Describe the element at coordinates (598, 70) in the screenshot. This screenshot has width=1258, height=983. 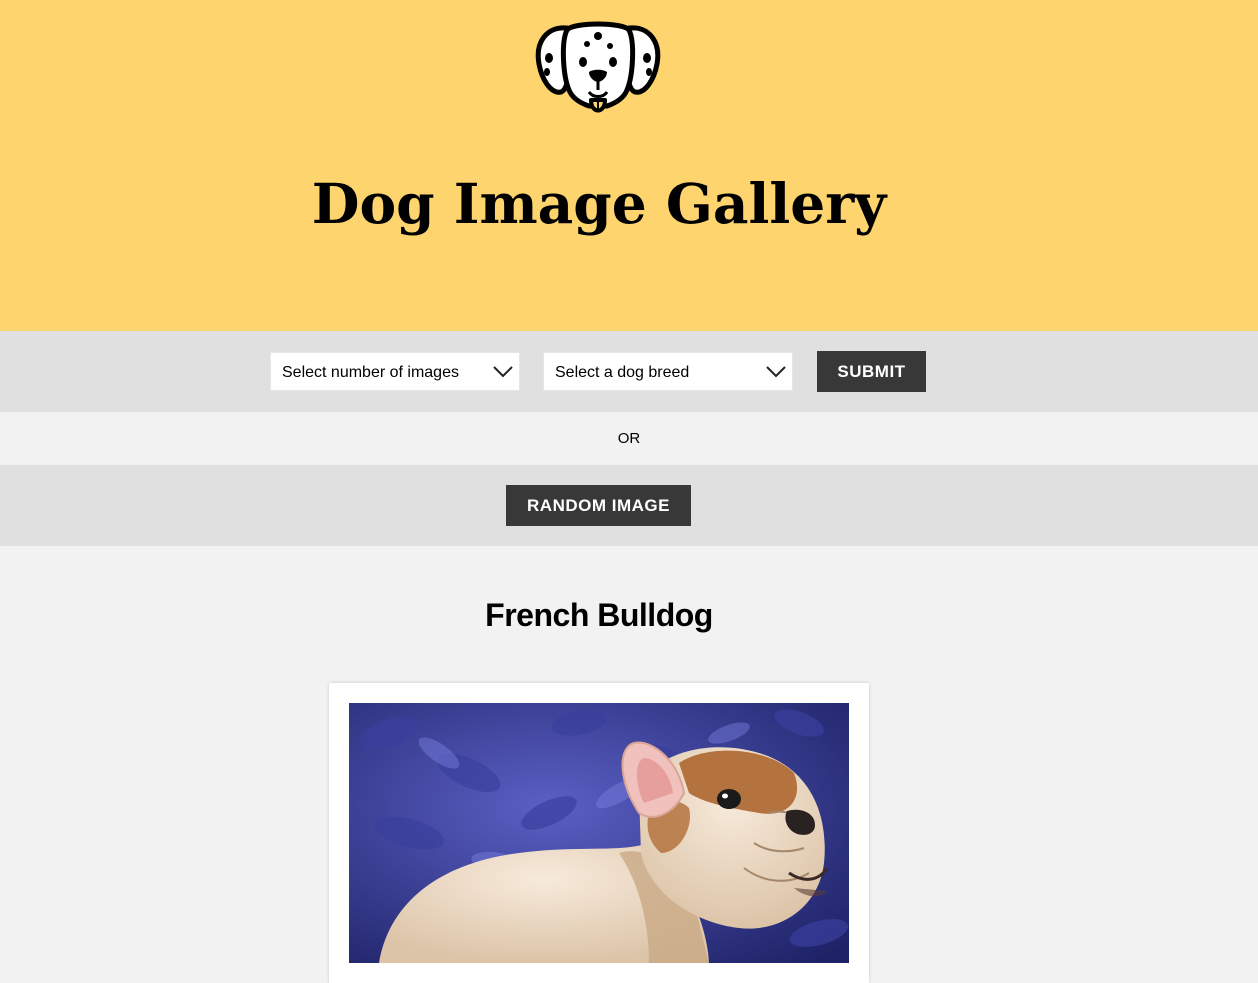
I see `dalmatian-logo-icon` at that location.